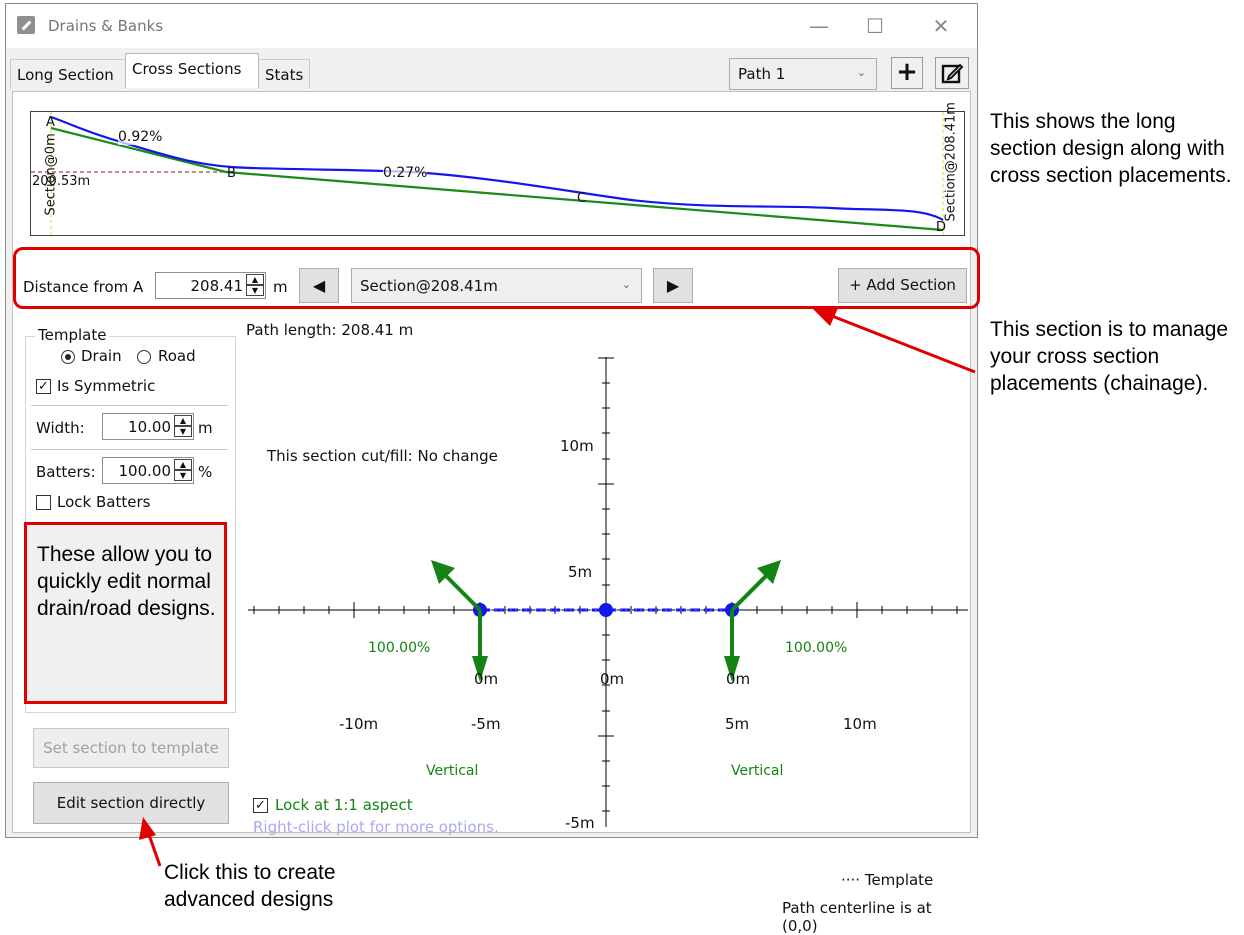 This screenshot has width=1244, height=935. I want to click on width-unit: m, so click(205, 428).